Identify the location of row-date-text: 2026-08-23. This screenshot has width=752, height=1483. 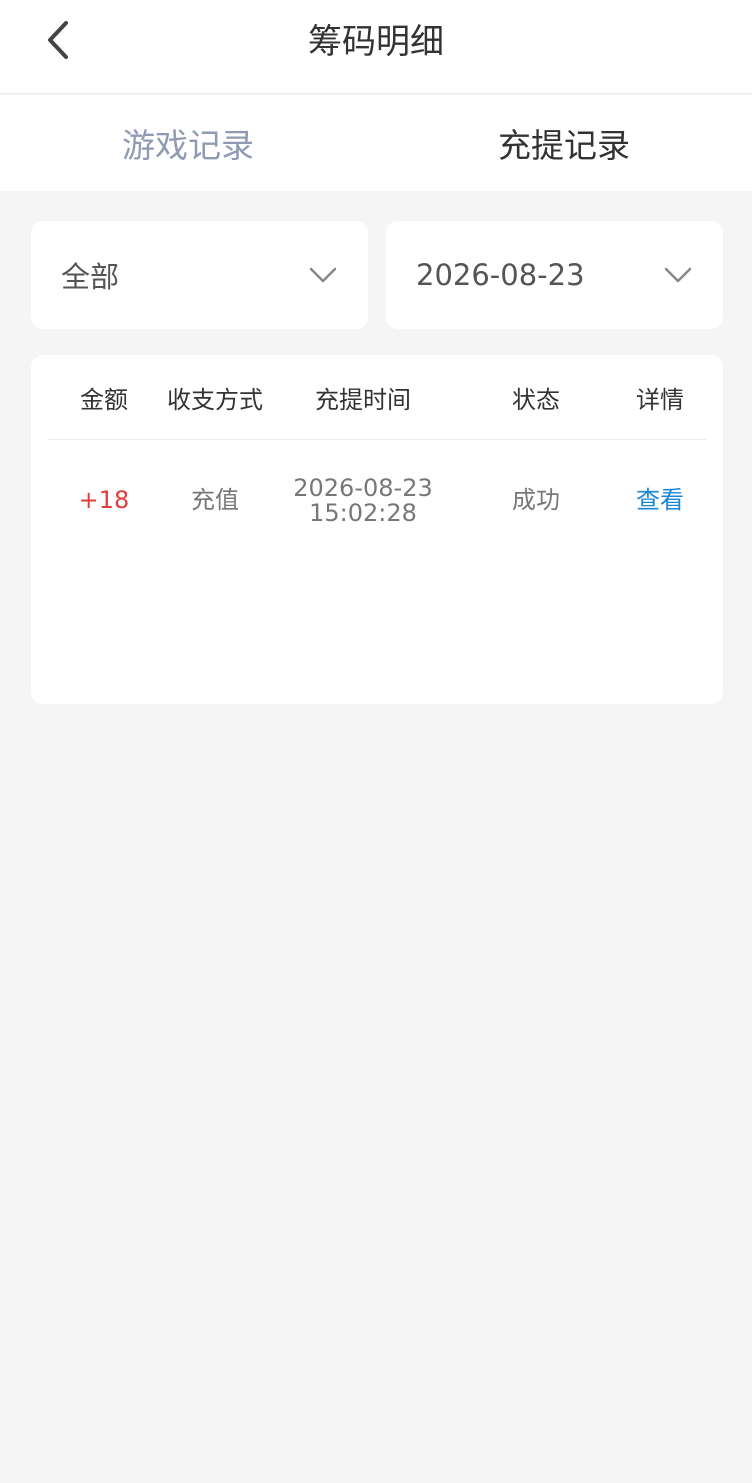
(363, 487).